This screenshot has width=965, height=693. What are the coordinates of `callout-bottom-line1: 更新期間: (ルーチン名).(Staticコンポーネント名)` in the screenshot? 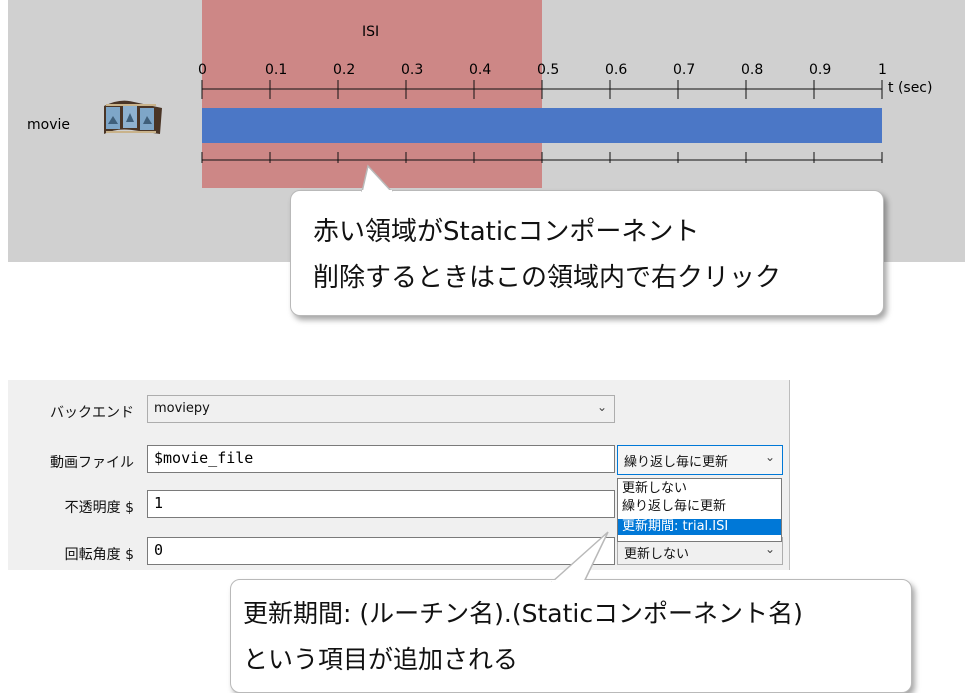 It's located at (523, 613).